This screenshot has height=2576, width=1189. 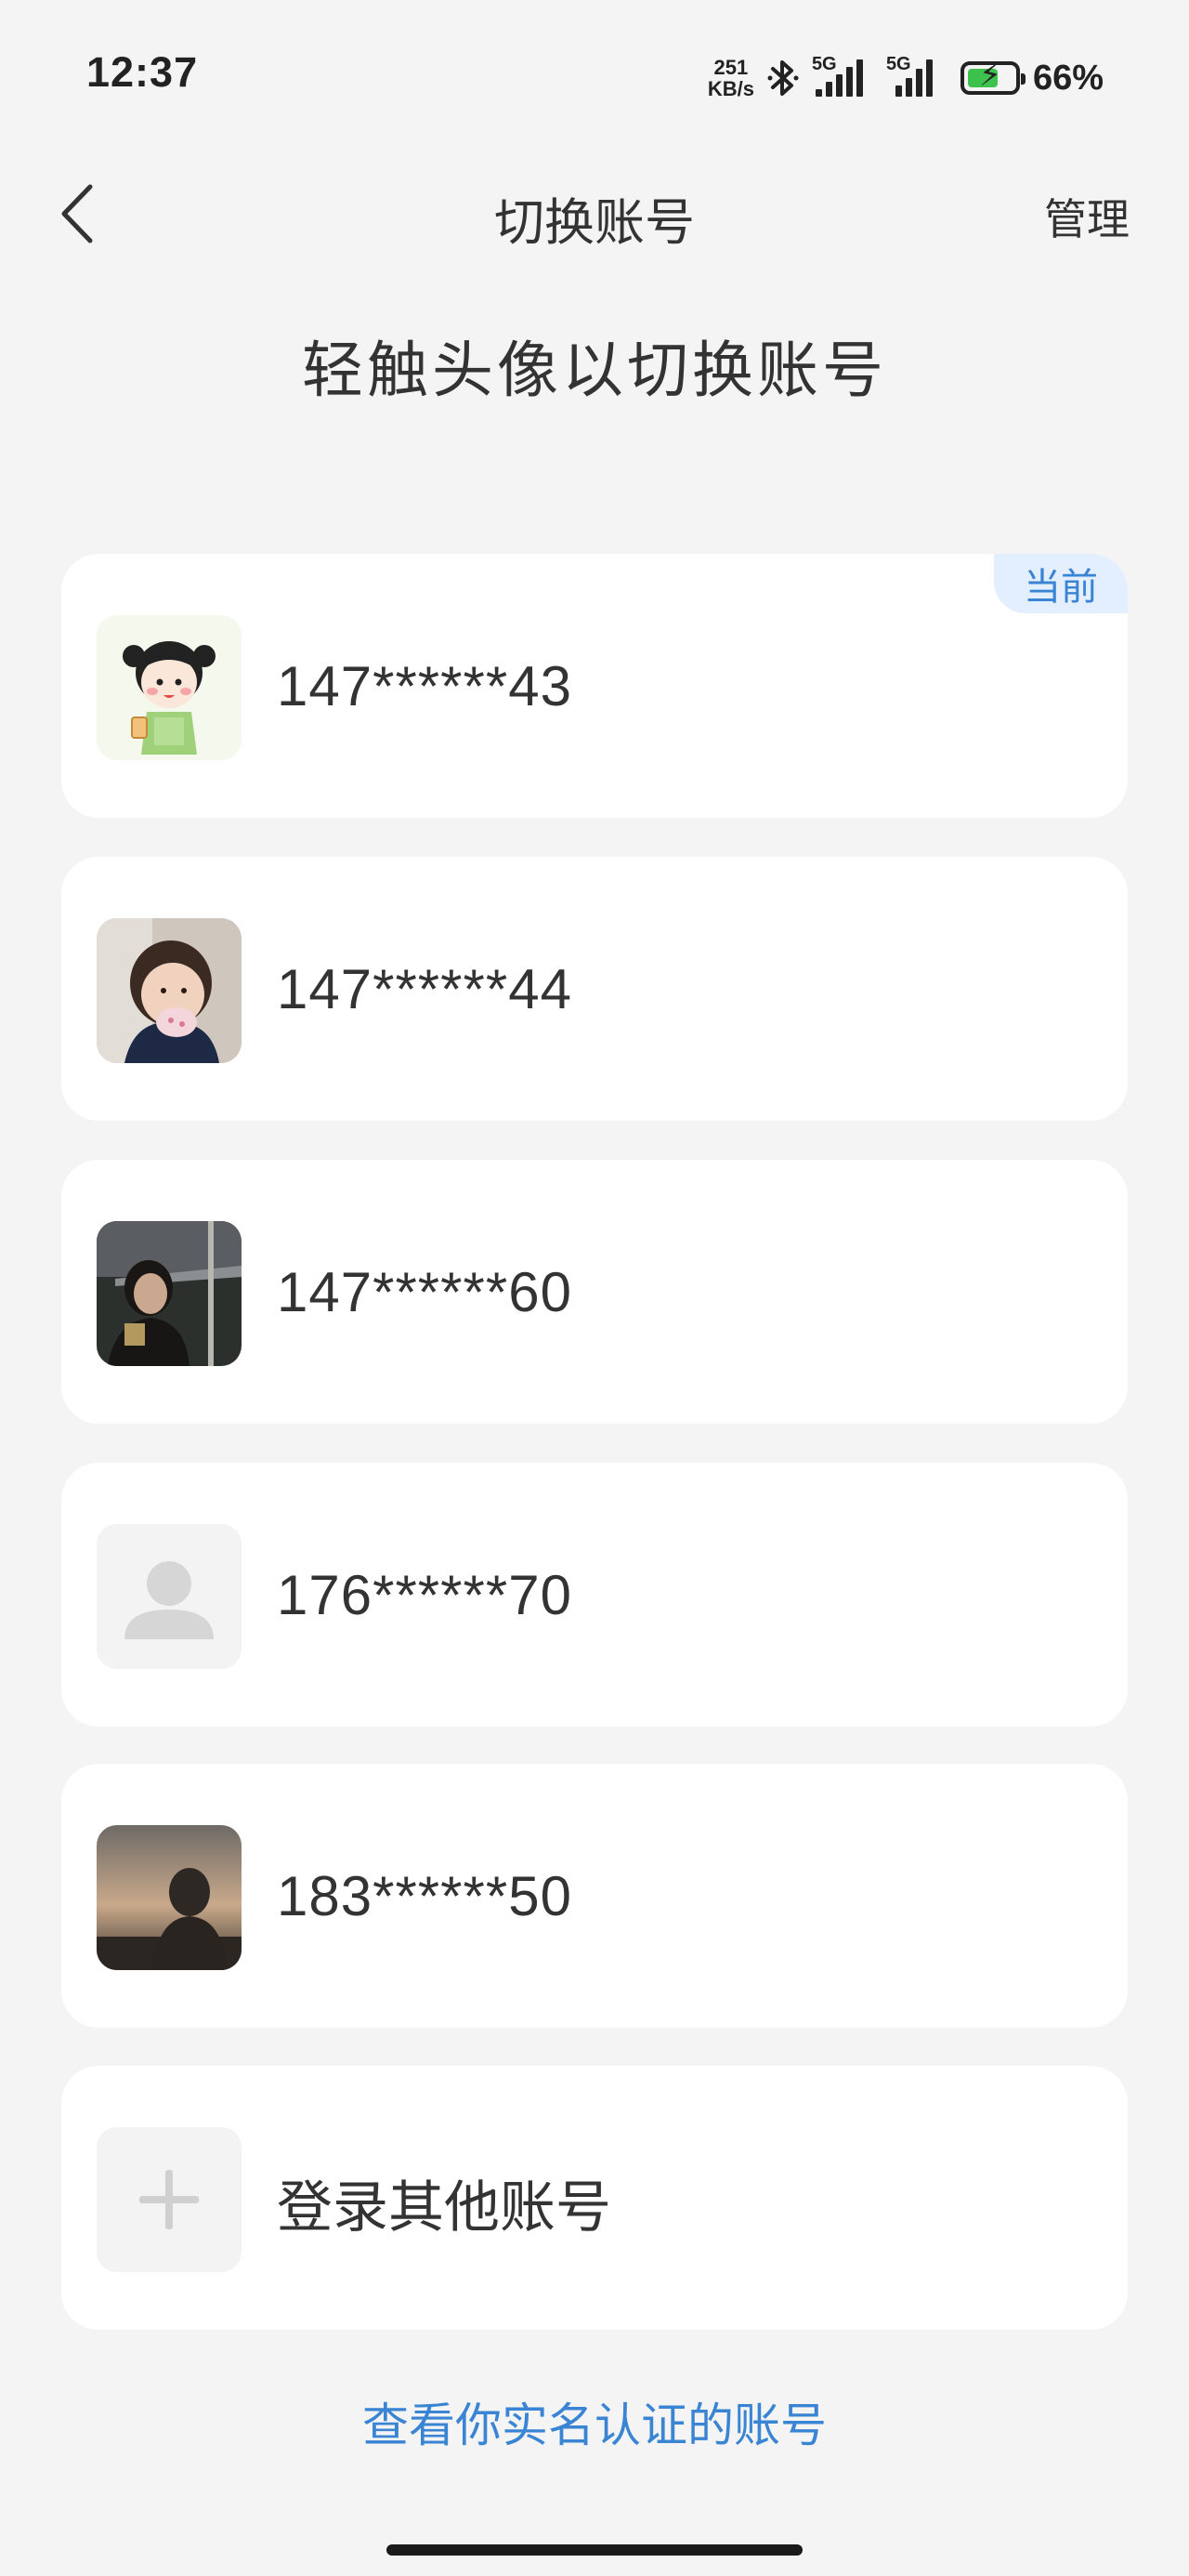 What do you see at coordinates (143, 72) in the screenshot?
I see `status-time: 12:37` at bounding box center [143, 72].